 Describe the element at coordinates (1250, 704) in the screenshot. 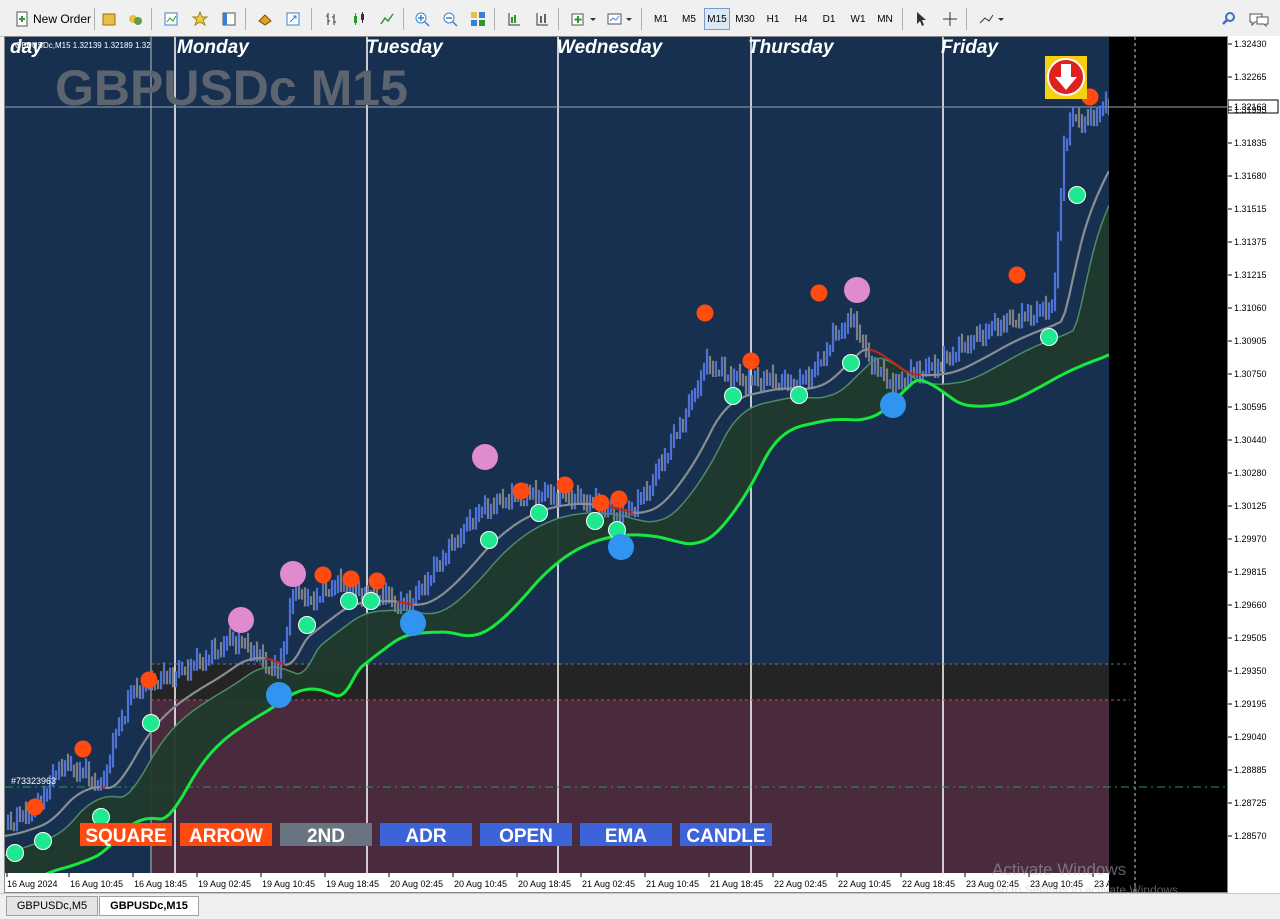

I see `price-tick-label: 1.29195` at that location.